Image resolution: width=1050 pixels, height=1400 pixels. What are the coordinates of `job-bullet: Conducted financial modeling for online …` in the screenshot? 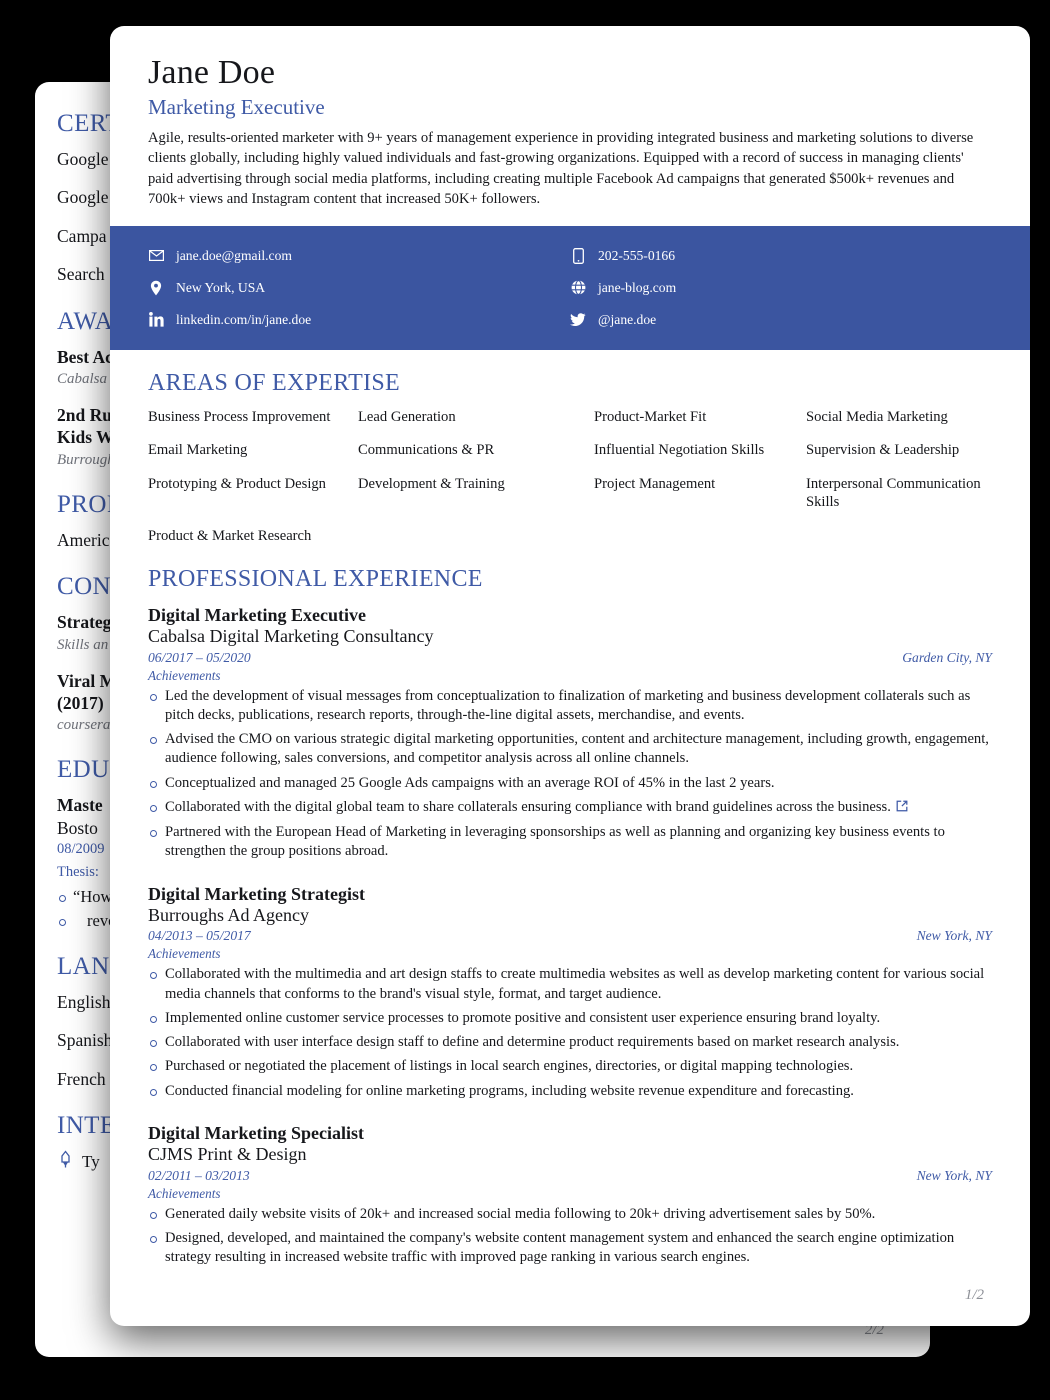 It's located at (570, 1091).